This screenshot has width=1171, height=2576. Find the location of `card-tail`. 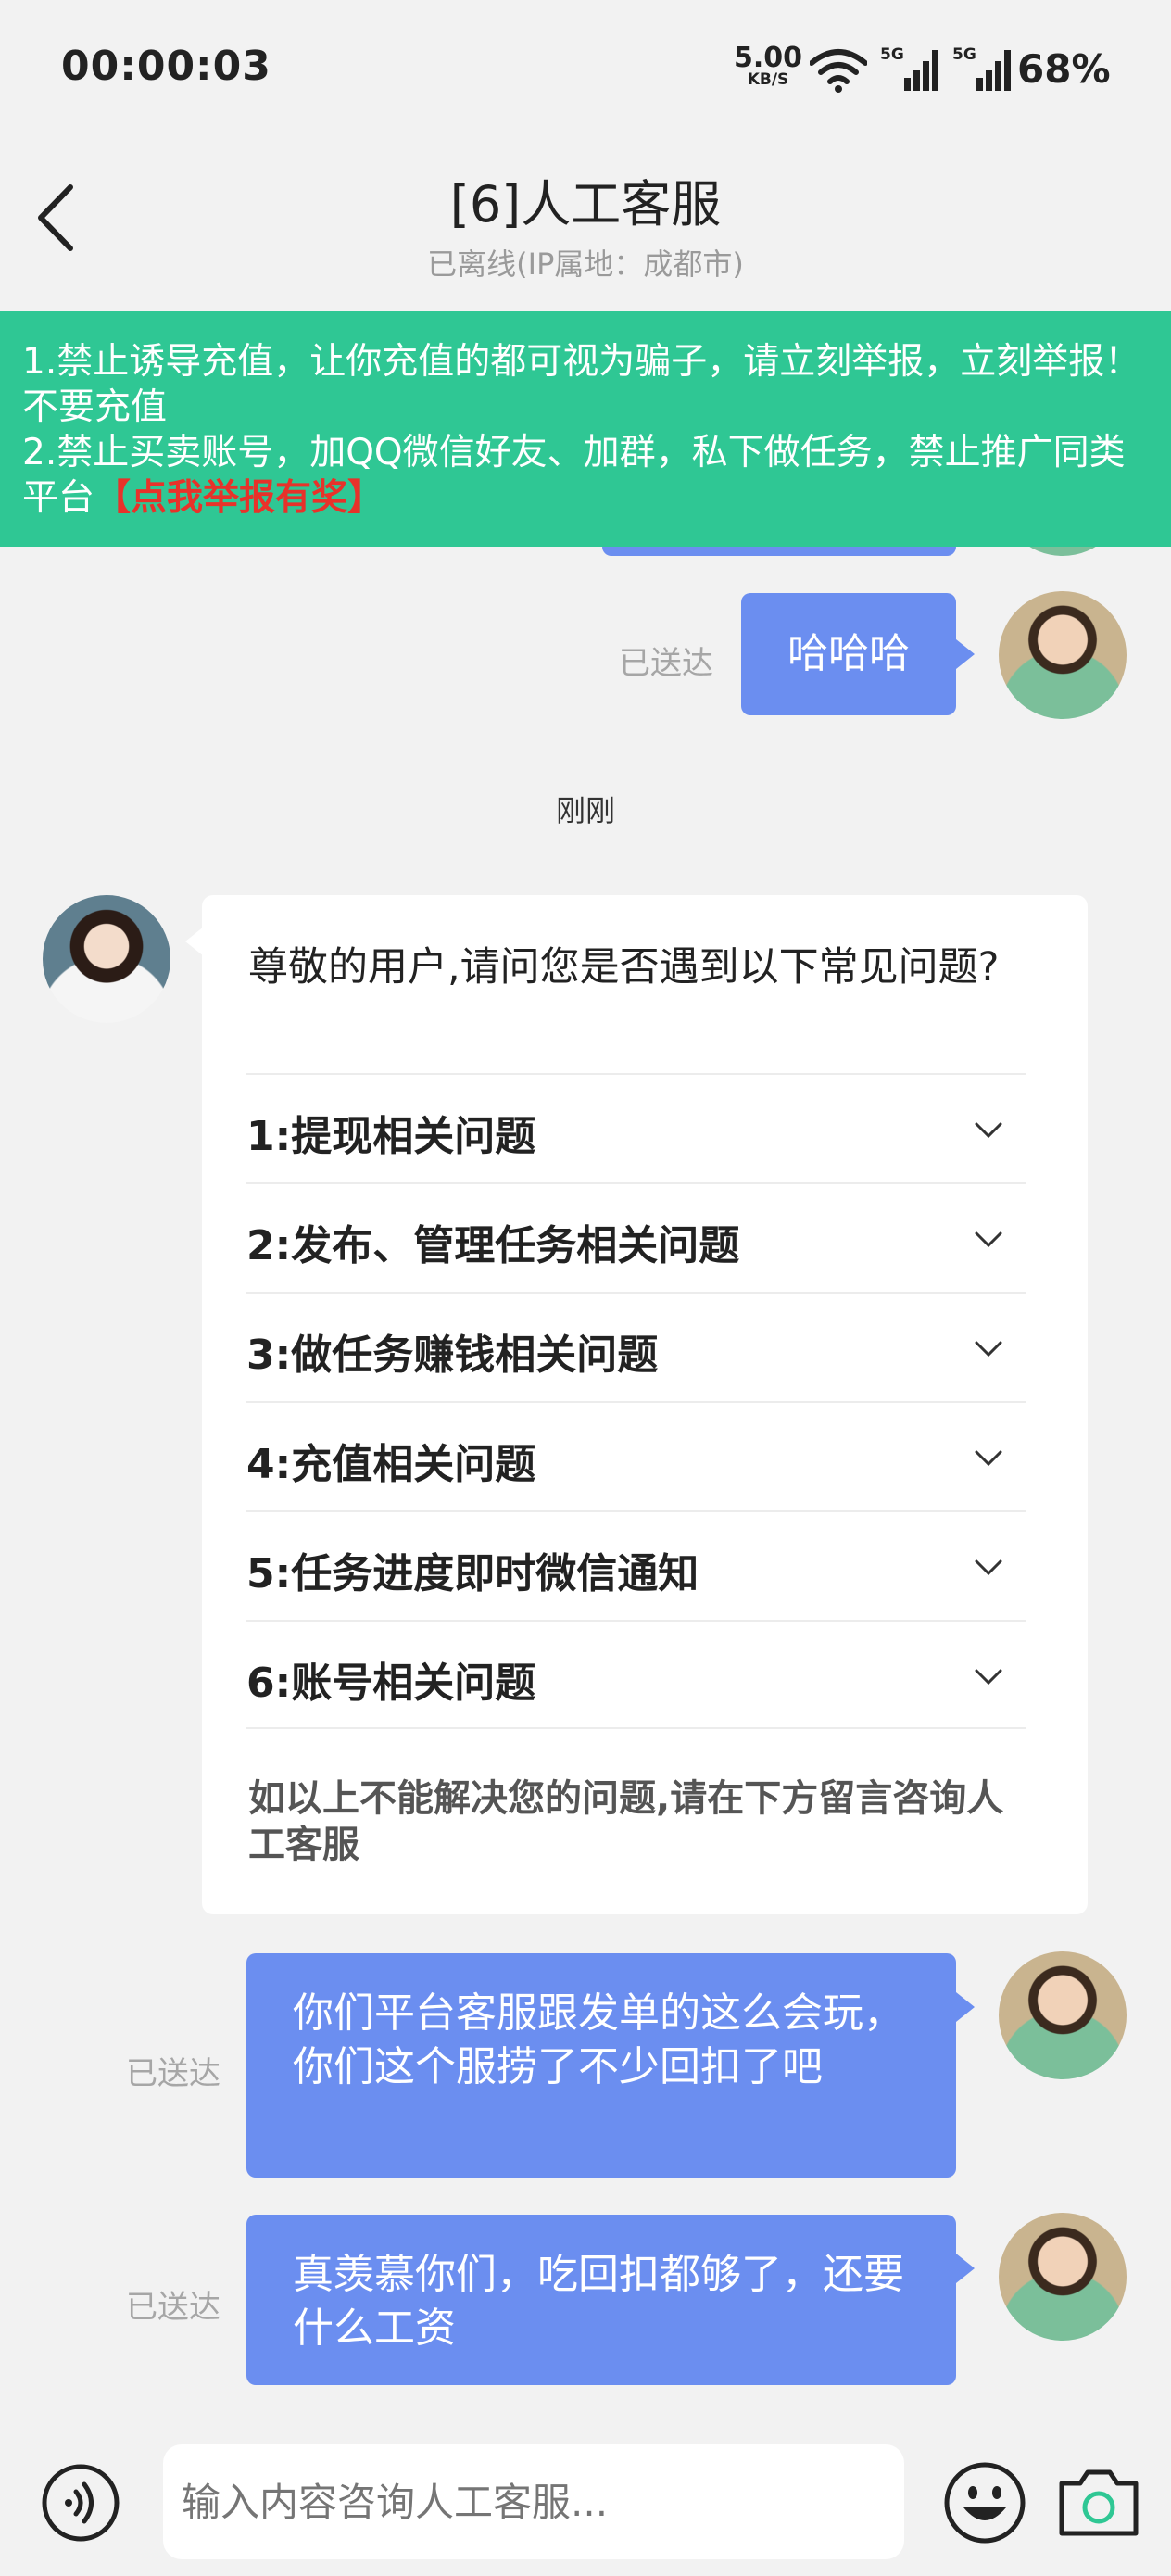

card-tail is located at coordinates (195, 942).